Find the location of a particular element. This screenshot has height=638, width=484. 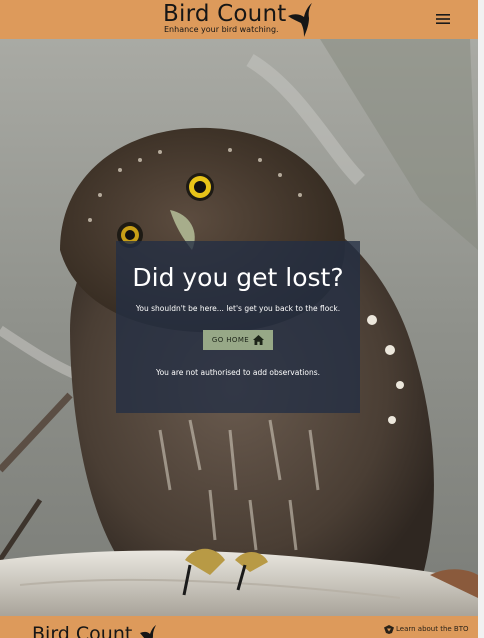

error-title: Did you get lost? is located at coordinates (238, 277).